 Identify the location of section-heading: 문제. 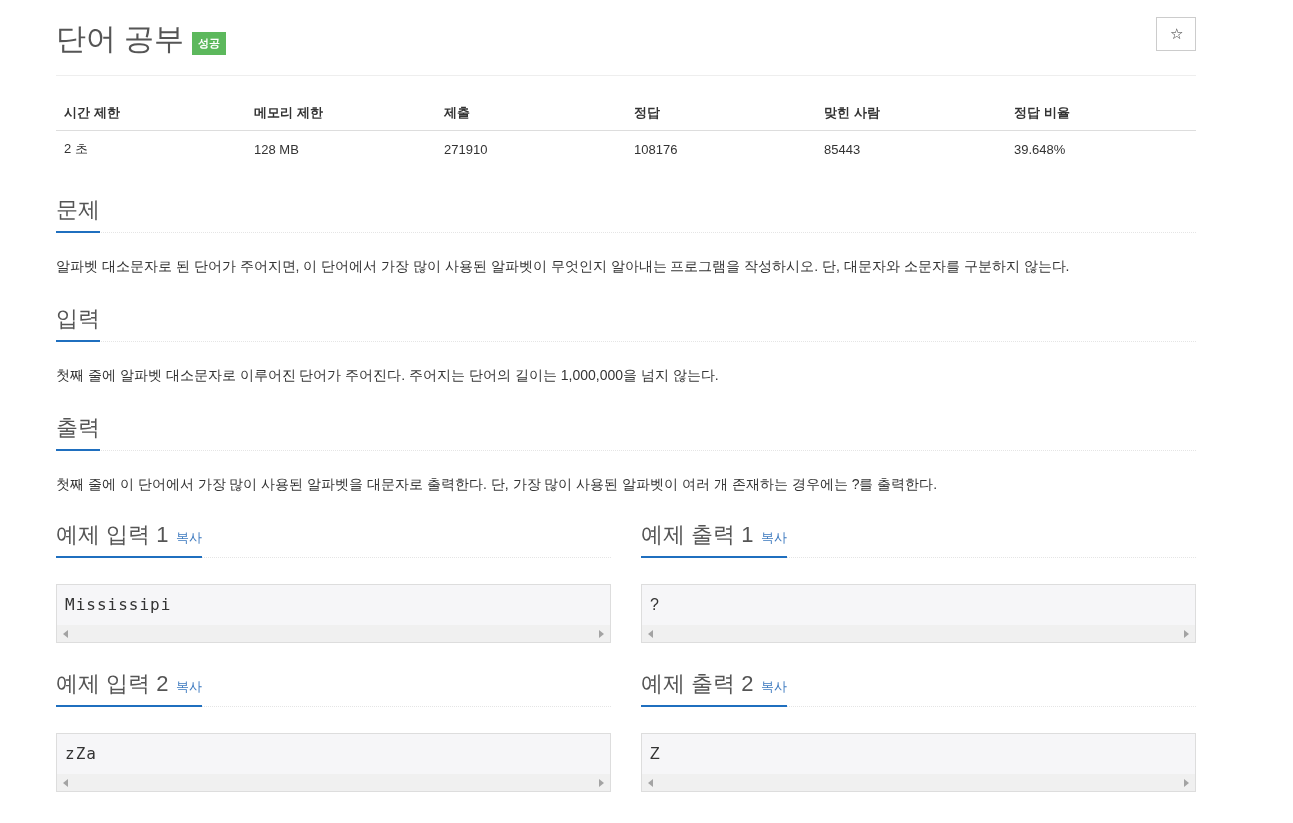
(78, 214).